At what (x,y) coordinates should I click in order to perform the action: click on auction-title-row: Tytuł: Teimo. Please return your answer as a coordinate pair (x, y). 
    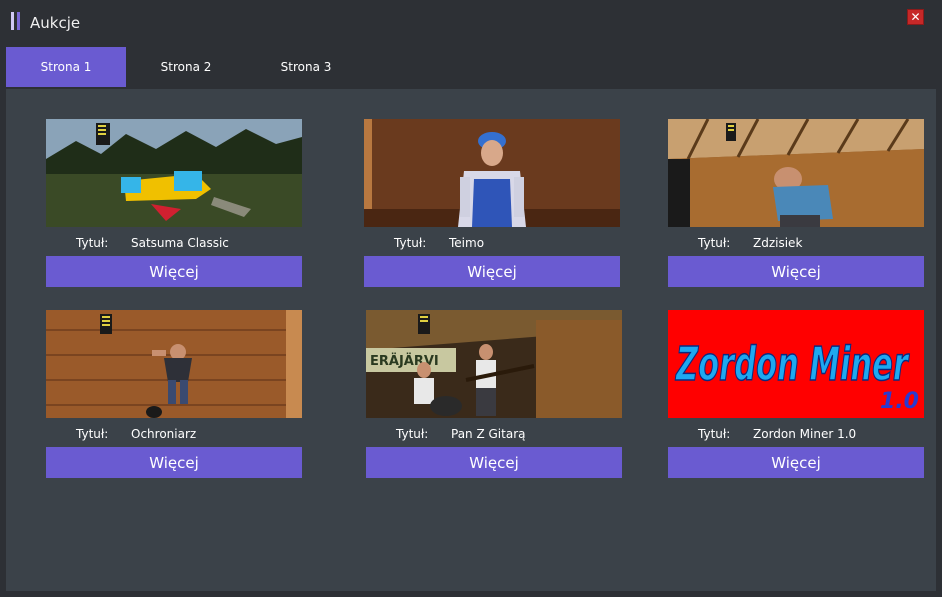
    Looking at the image, I should click on (492, 244).